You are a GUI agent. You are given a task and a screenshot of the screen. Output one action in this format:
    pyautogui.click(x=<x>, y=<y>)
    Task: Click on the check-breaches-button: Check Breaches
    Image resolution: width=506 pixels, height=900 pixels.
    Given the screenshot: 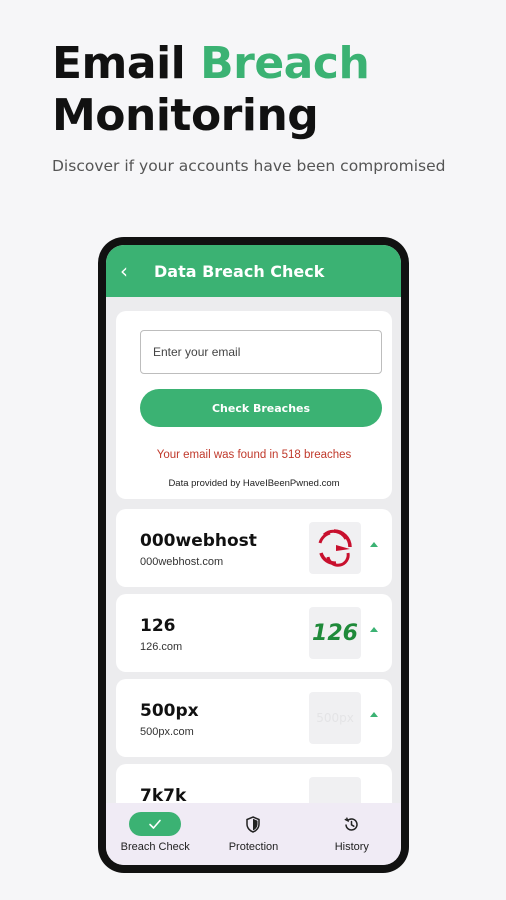 What is the action you would take?
    pyautogui.click(x=261, y=408)
    